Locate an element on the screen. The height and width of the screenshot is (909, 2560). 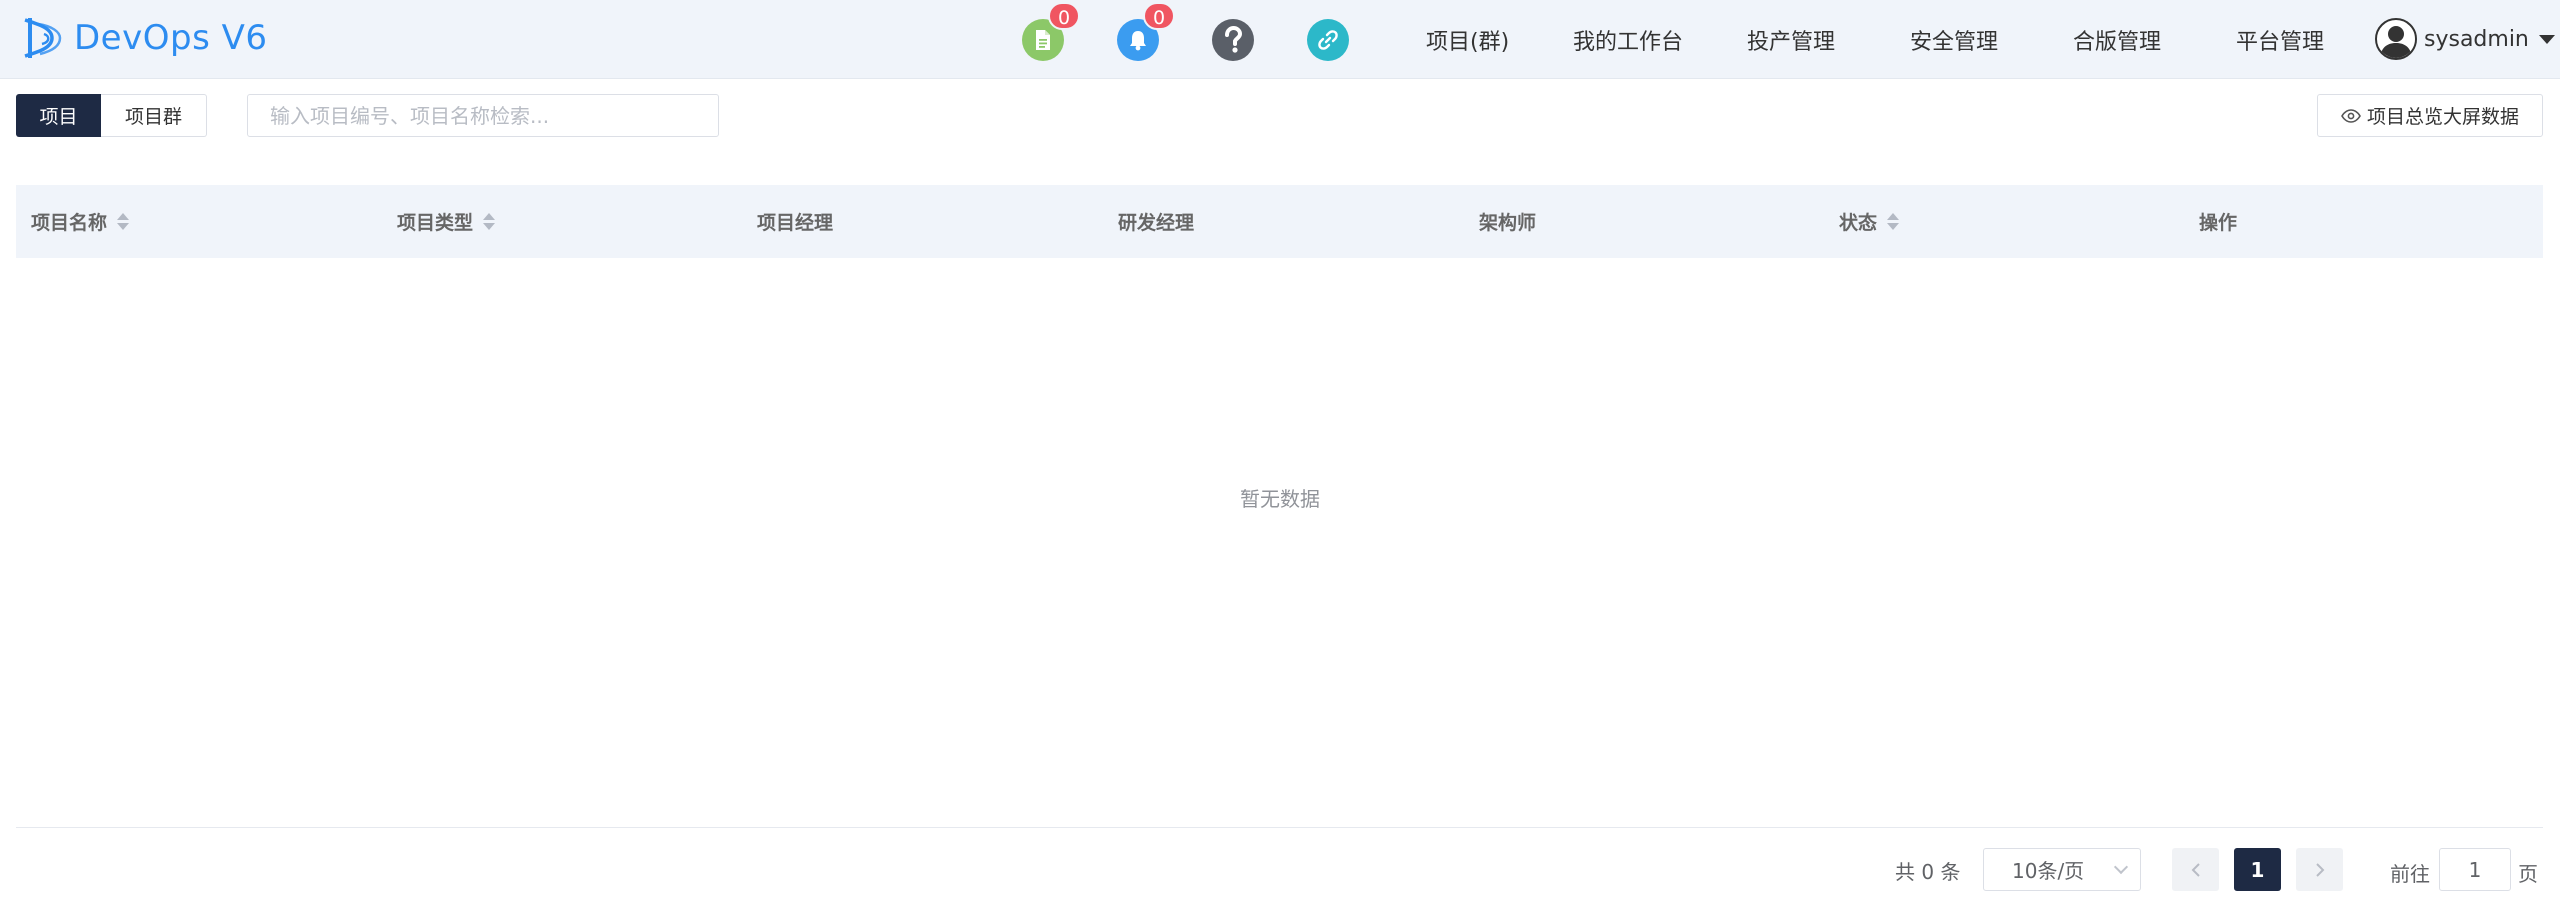
overview-button-label: 项目总览大屏数据 is located at coordinates (2442, 117).